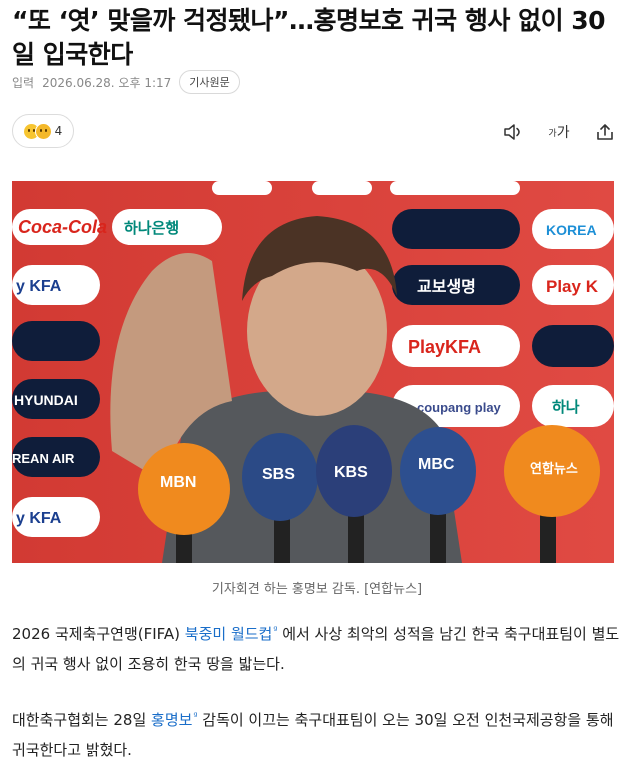  Describe the element at coordinates (23, 82) in the screenshot. I see `input-label: 입력` at that location.